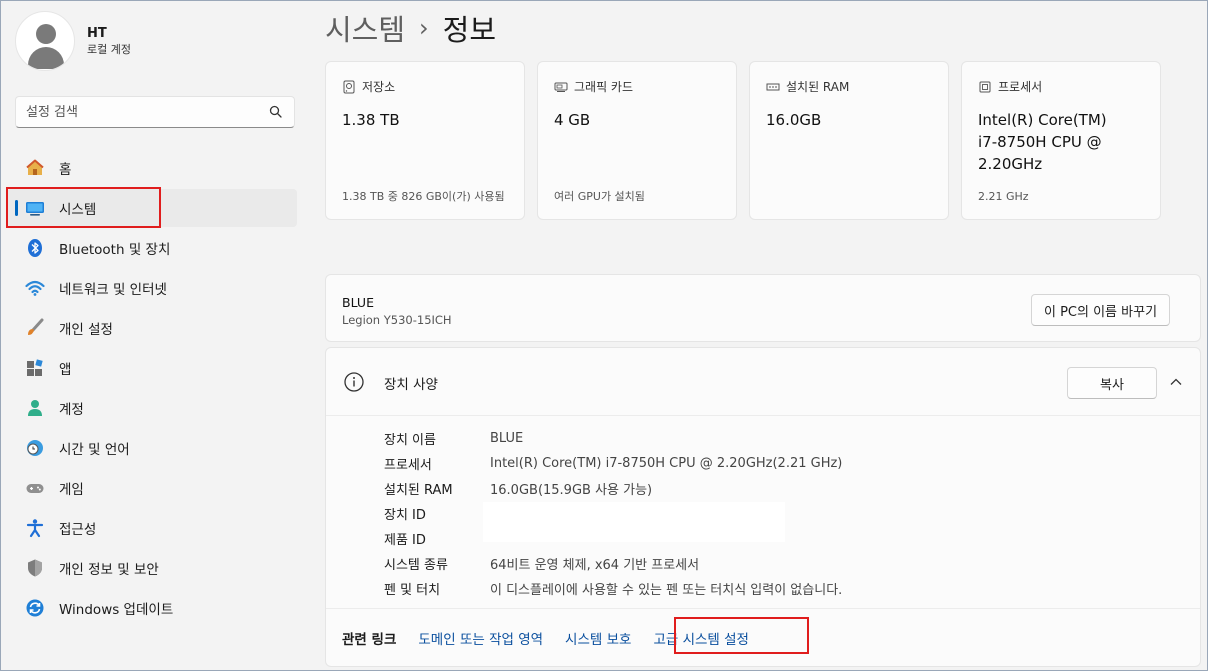  I want to click on nav-item-privacy-security: 개인 정보 및 보안, so click(152, 568).